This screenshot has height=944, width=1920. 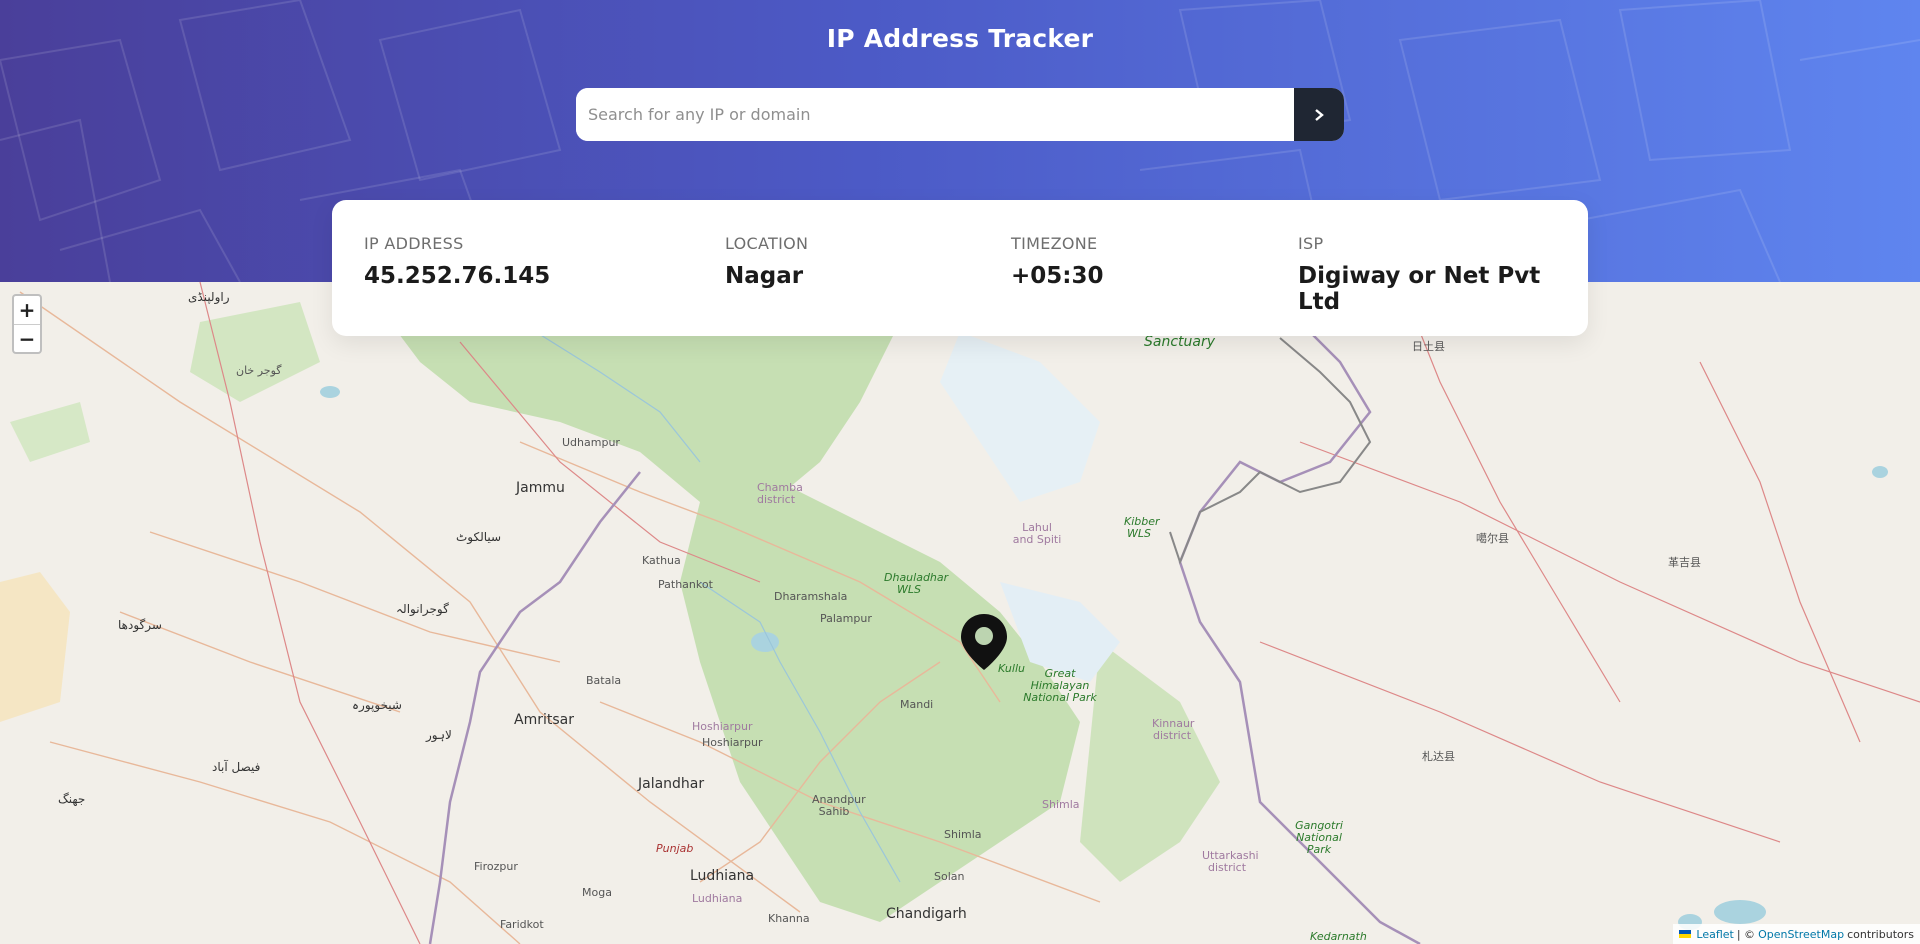 What do you see at coordinates (1057, 261) in the screenshot?
I see `timezone-block: TIMEZONE +05:30` at bounding box center [1057, 261].